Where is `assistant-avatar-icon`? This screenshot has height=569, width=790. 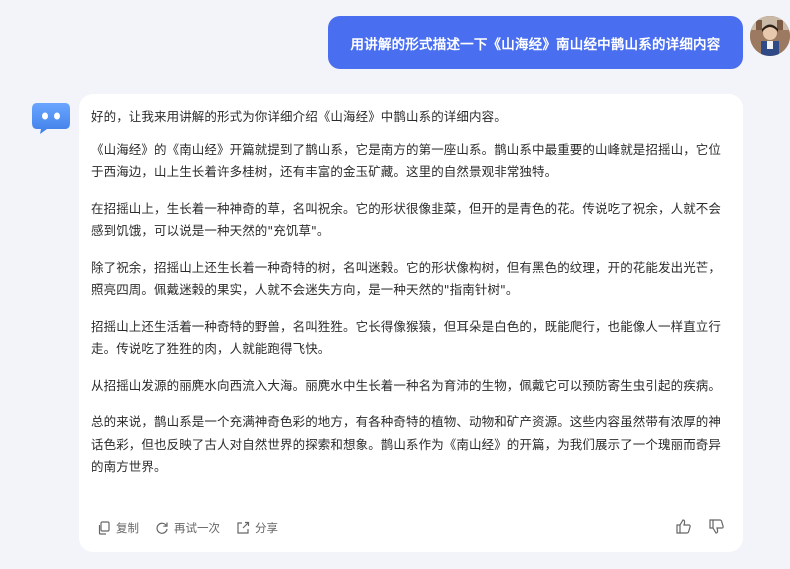 assistant-avatar-icon is located at coordinates (51, 117).